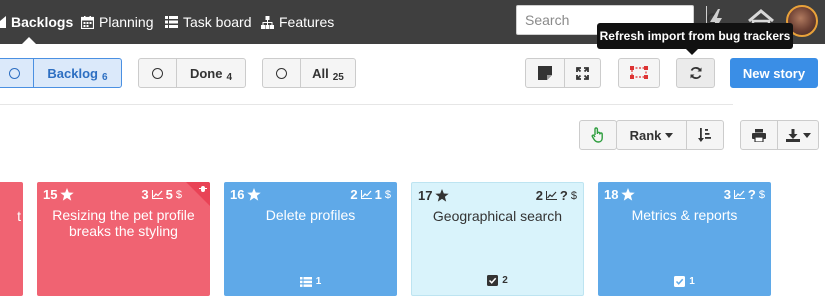  I want to click on bug-icon, so click(203, 189).